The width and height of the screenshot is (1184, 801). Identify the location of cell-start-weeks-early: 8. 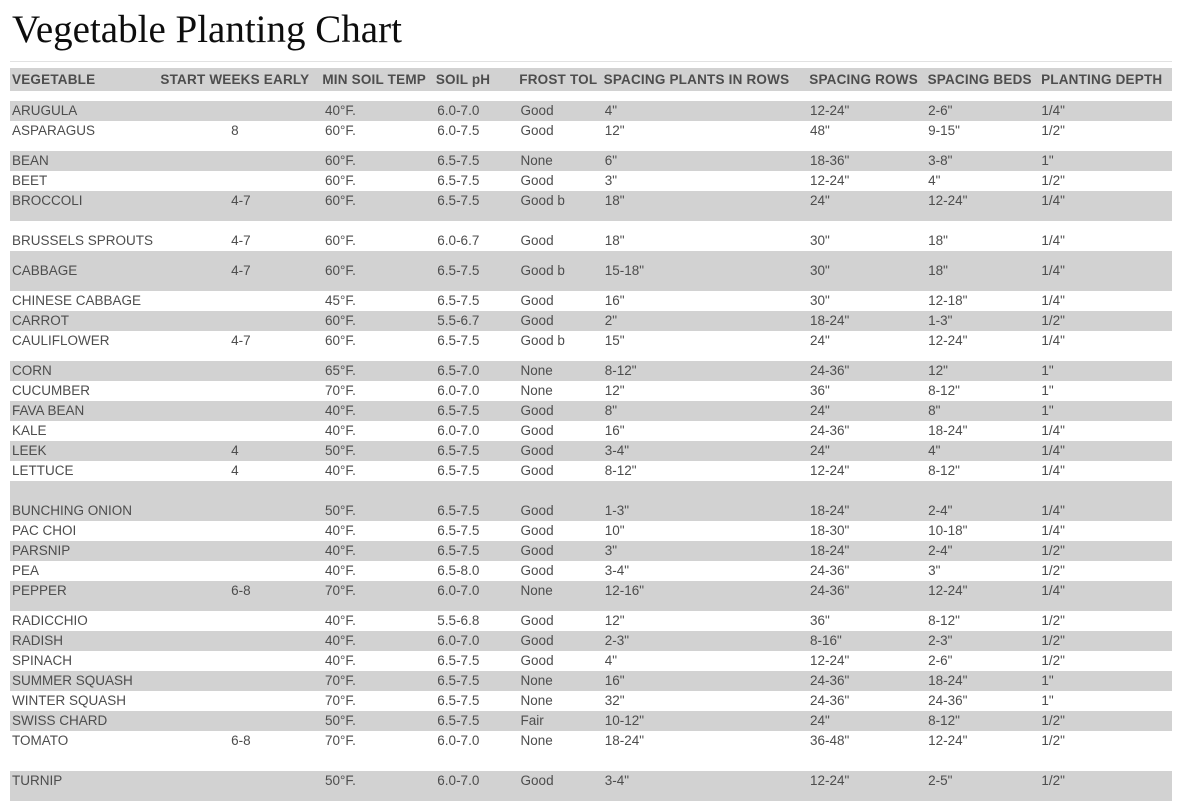
(235, 130).